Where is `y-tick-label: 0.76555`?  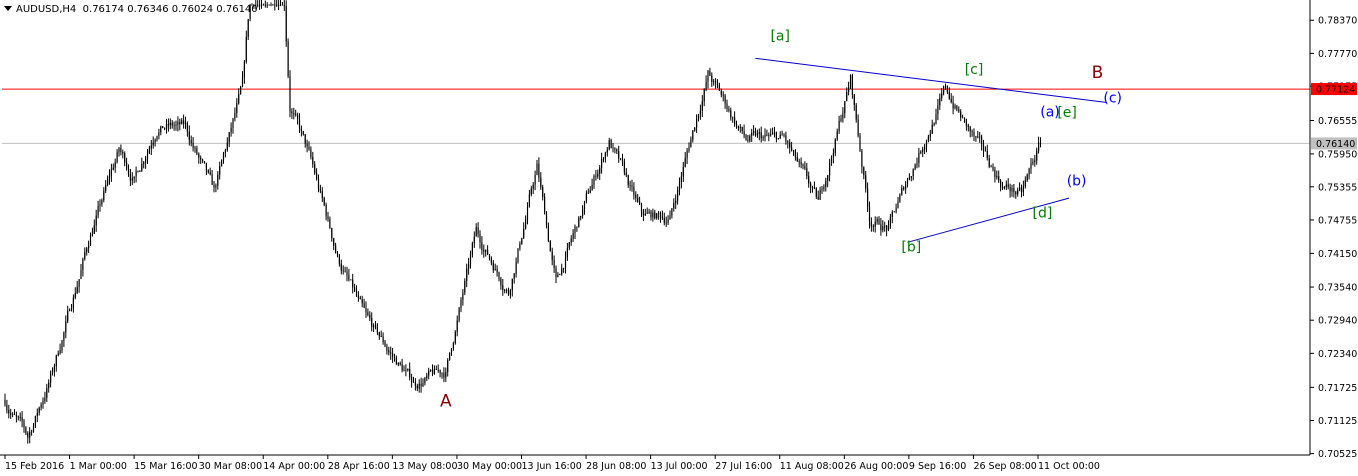 y-tick-label: 0.76555 is located at coordinates (1337, 121).